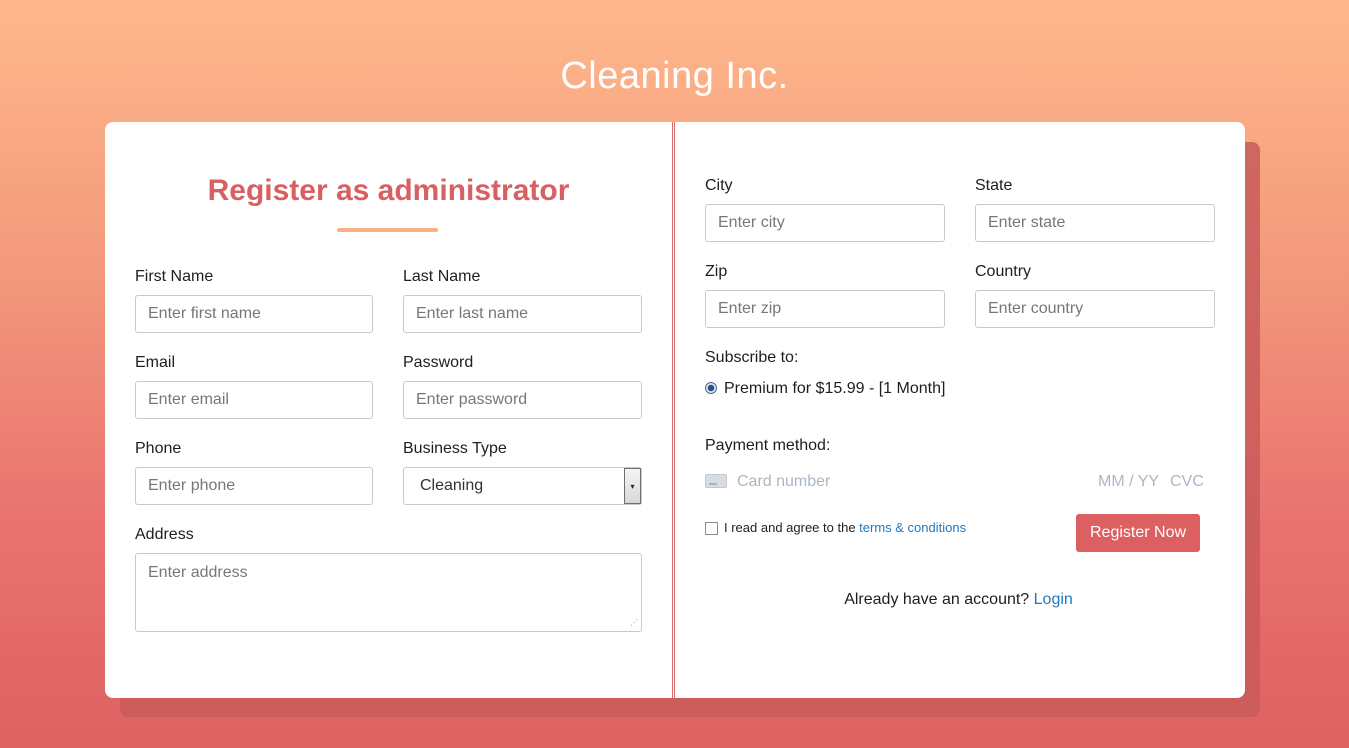 Image resolution: width=1349 pixels, height=748 pixels. I want to click on business-type-select: Cleaning ▾, so click(522, 486).